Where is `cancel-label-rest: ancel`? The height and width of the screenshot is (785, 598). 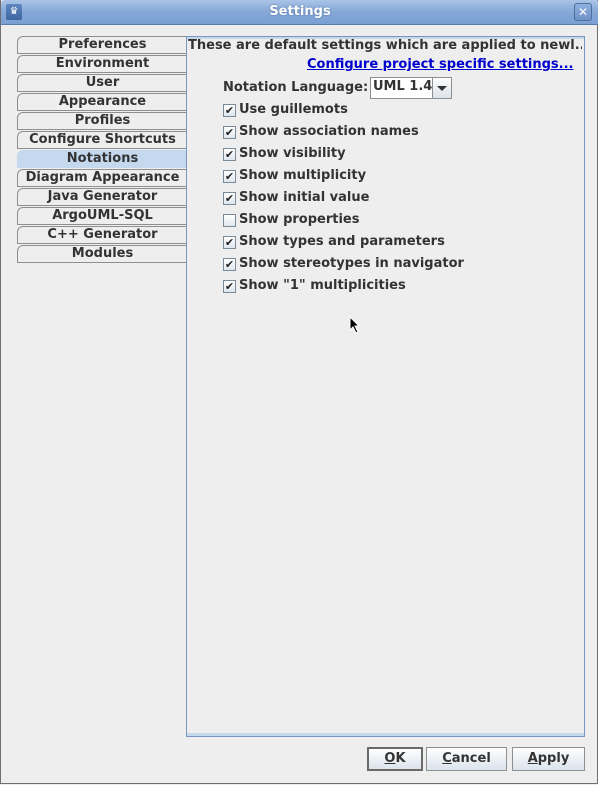
cancel-label-rest: ancel is located at coordinates (471, 758).